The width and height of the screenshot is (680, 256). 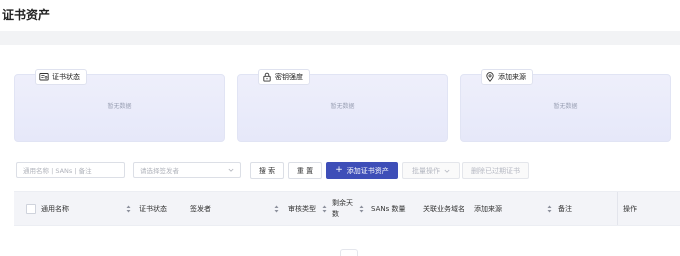 I want to click on column-header-actions: 操作, so click(x=630, y=208).